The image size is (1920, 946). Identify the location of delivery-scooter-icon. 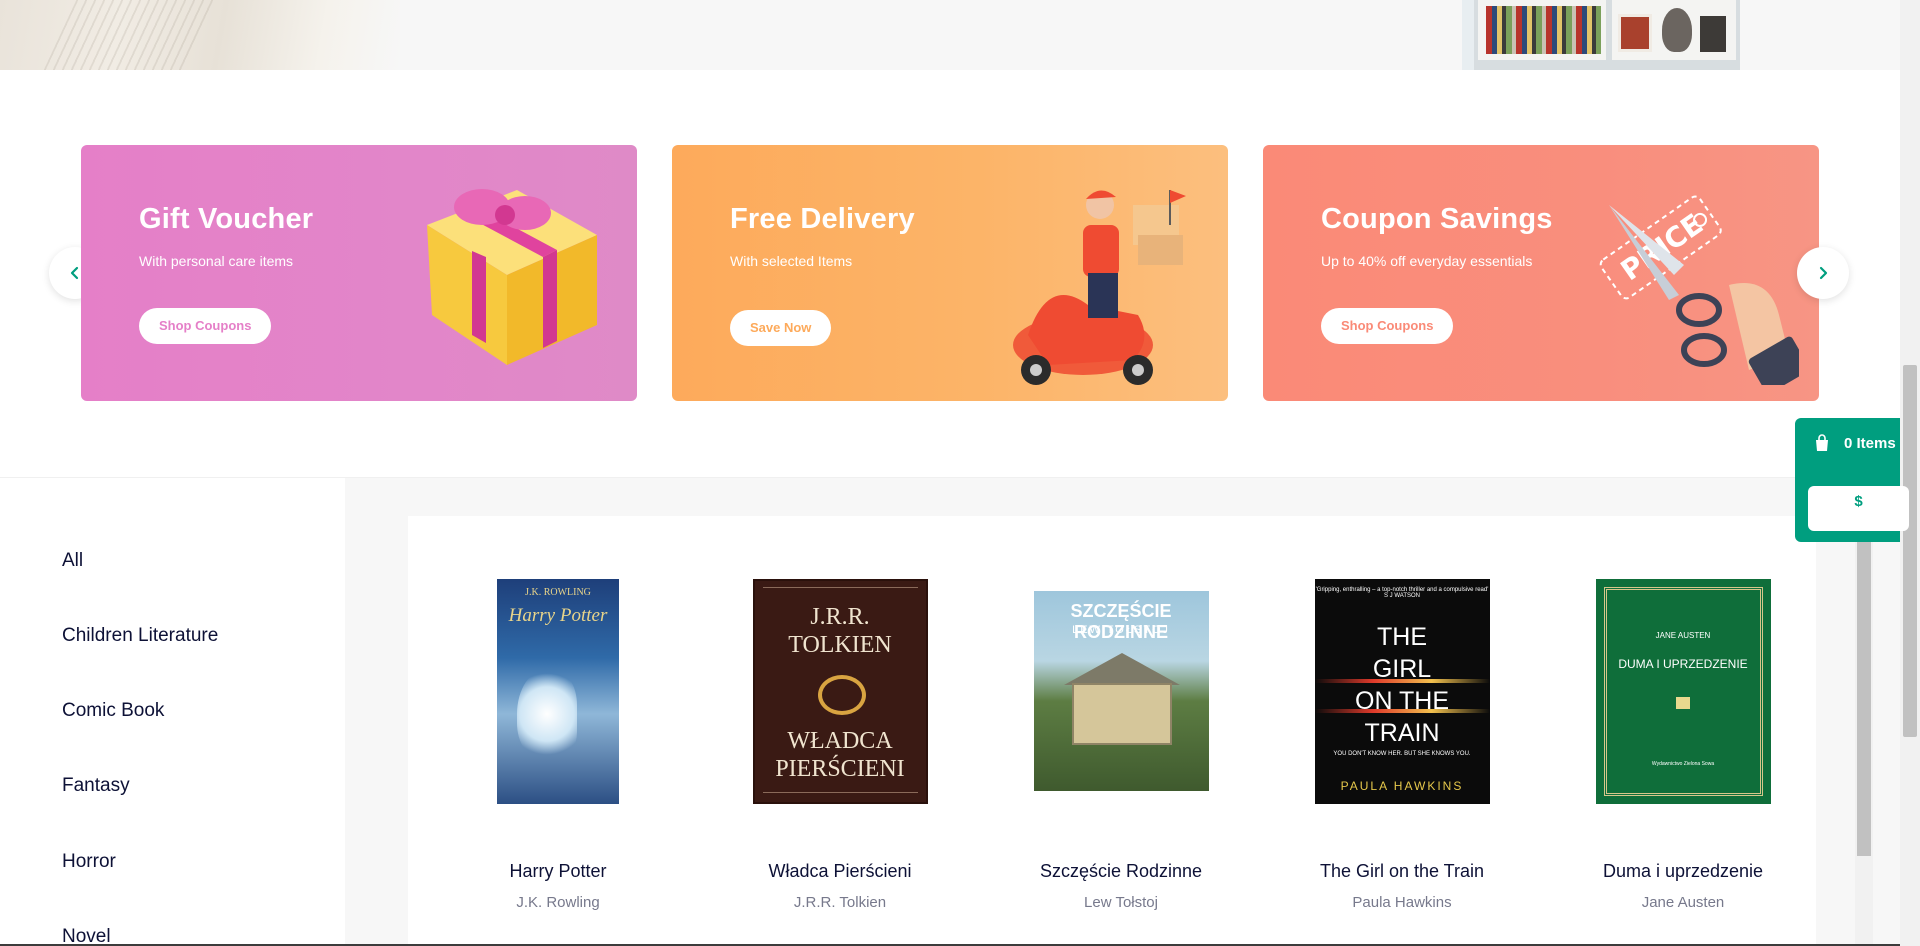
(1099, 287).